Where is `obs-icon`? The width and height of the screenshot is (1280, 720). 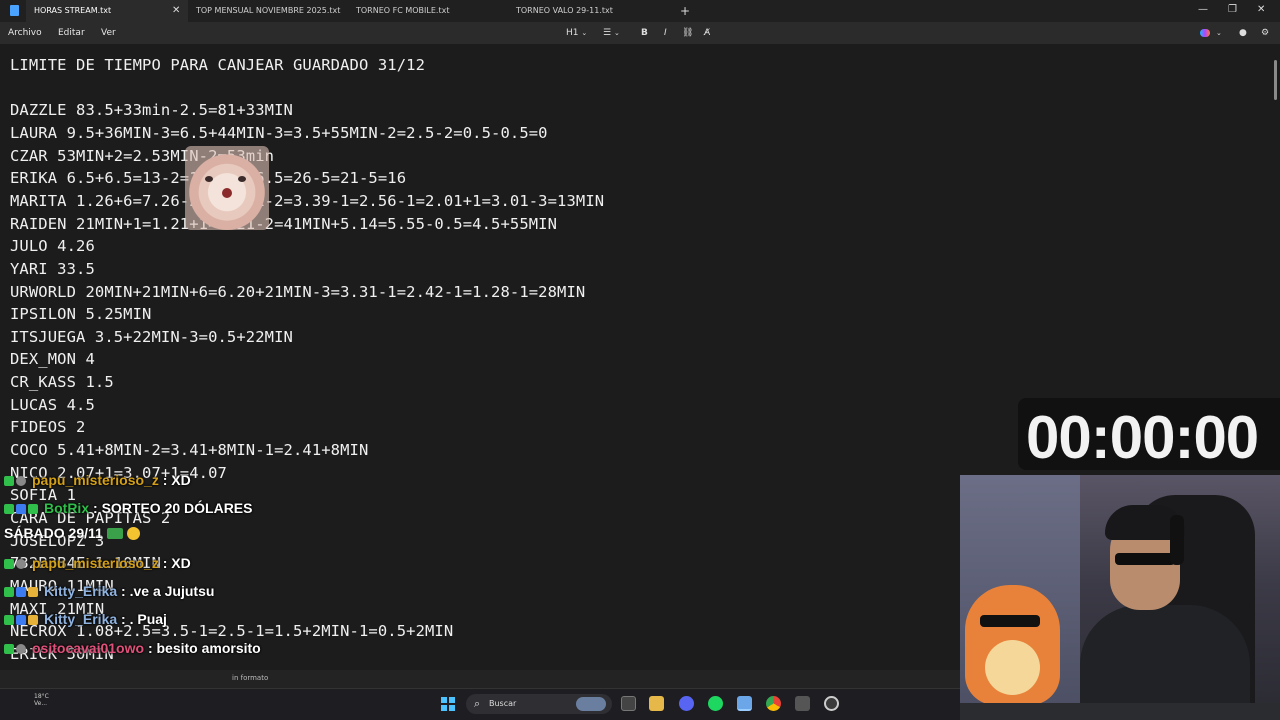 obs-icon is located at coordinates (831, 703).